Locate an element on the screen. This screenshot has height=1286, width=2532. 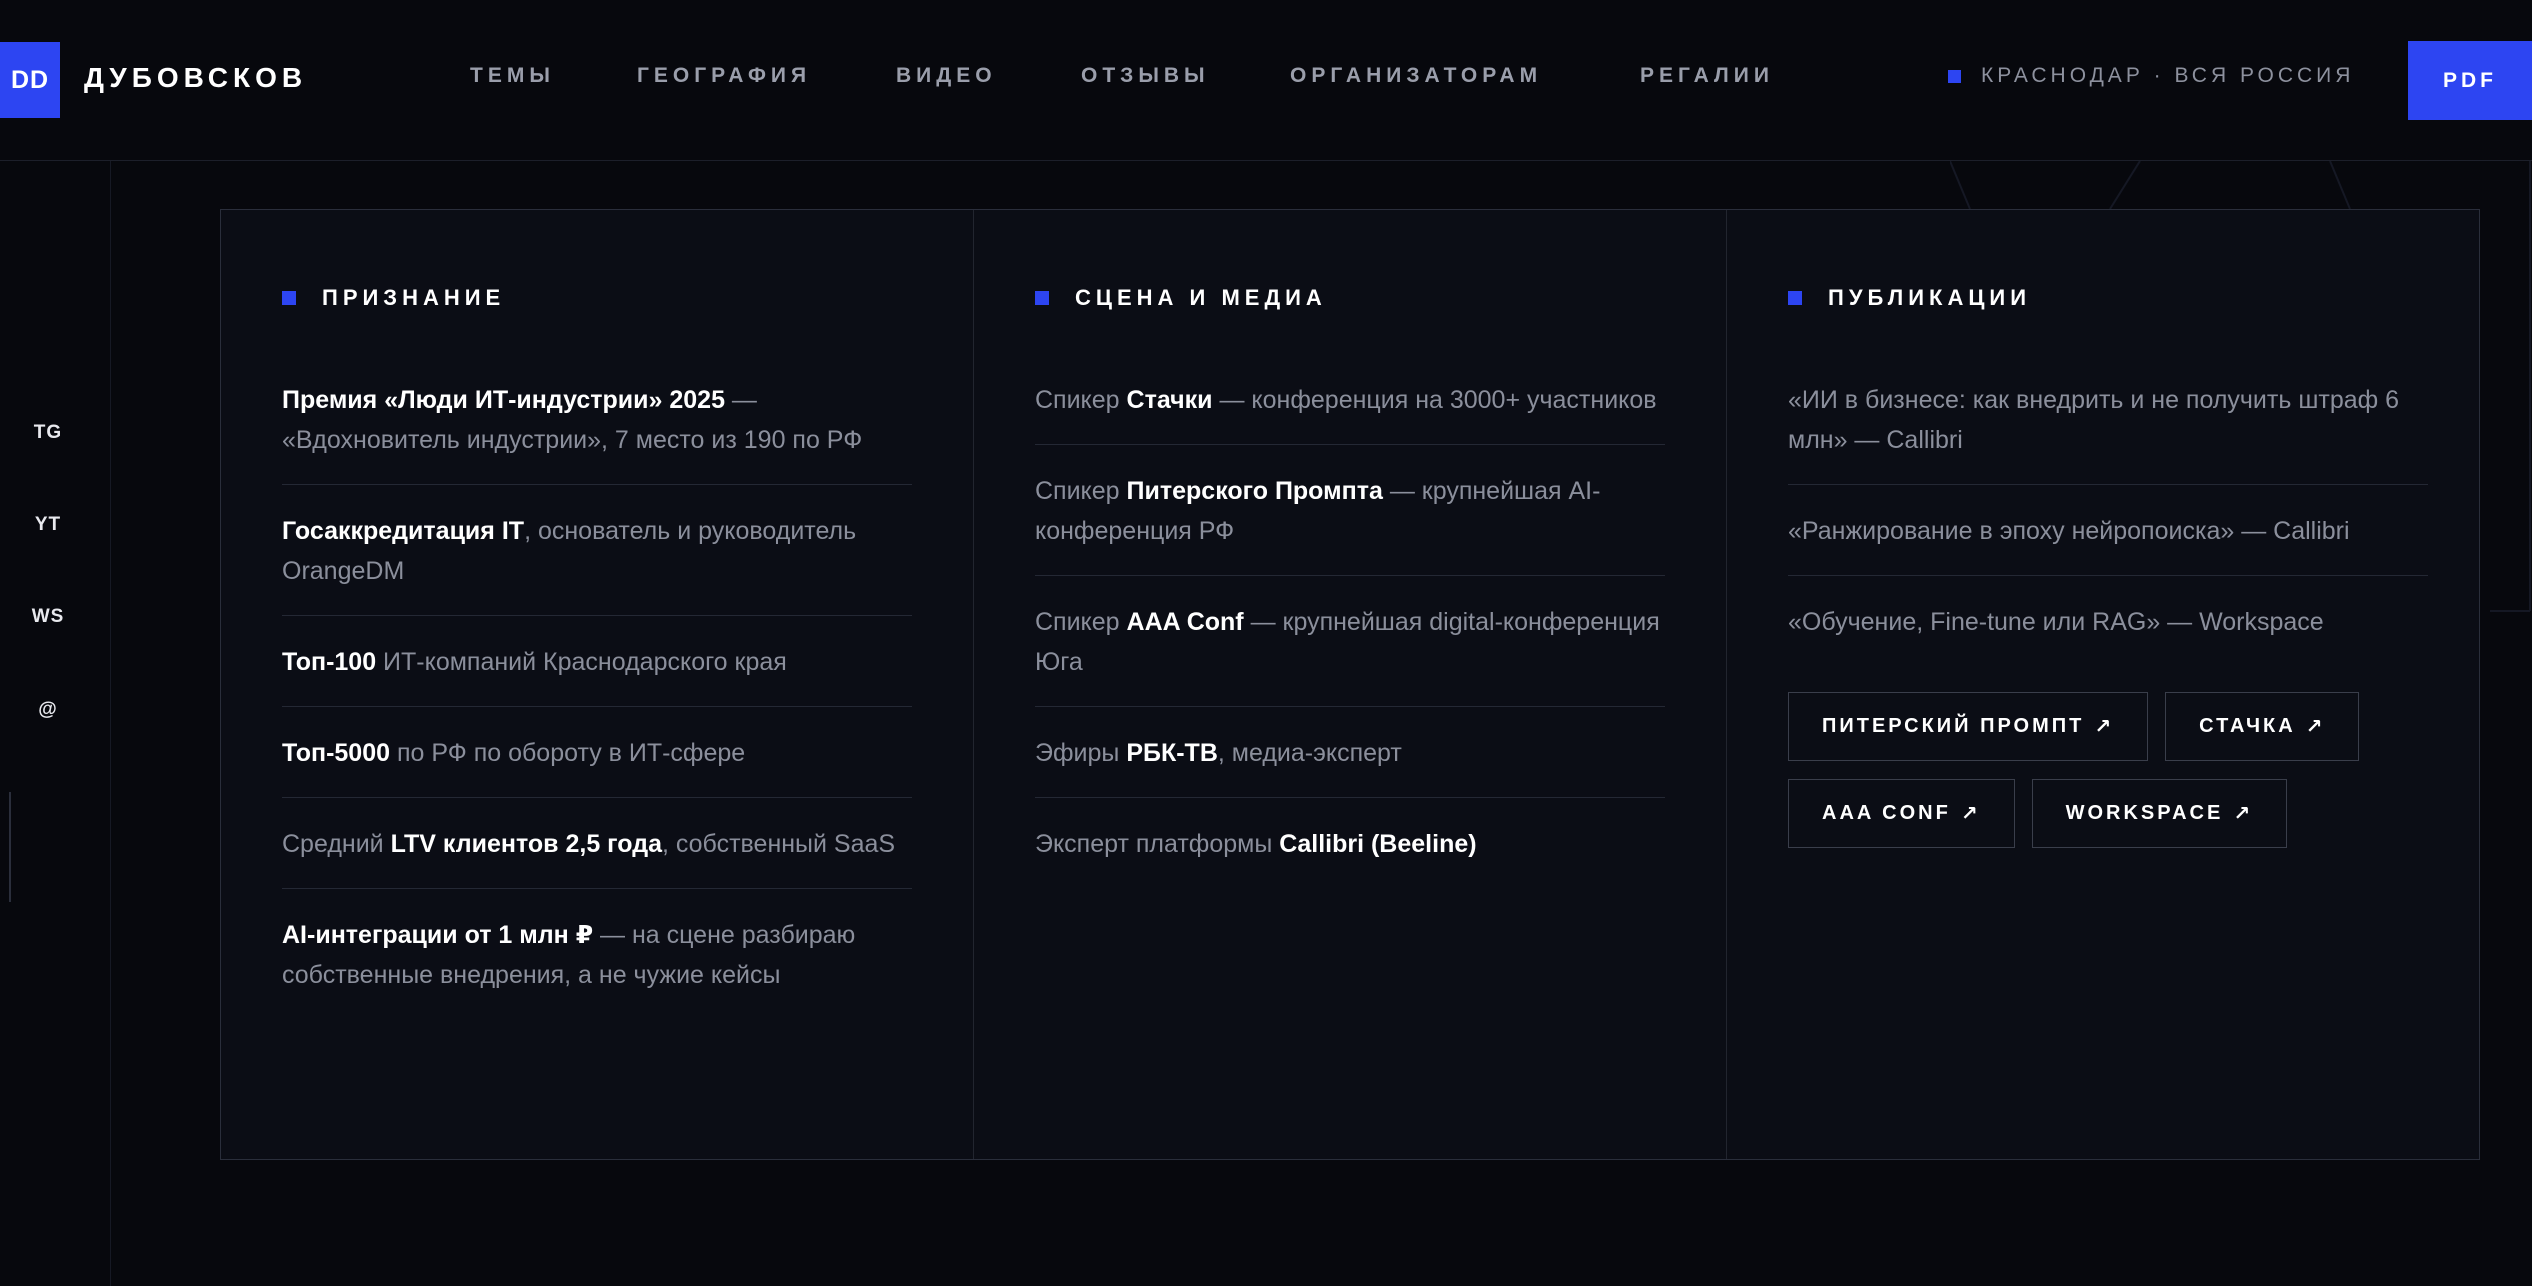
entry-text: — конференция на 3000+ участников is located at coordinates (1434, 400).